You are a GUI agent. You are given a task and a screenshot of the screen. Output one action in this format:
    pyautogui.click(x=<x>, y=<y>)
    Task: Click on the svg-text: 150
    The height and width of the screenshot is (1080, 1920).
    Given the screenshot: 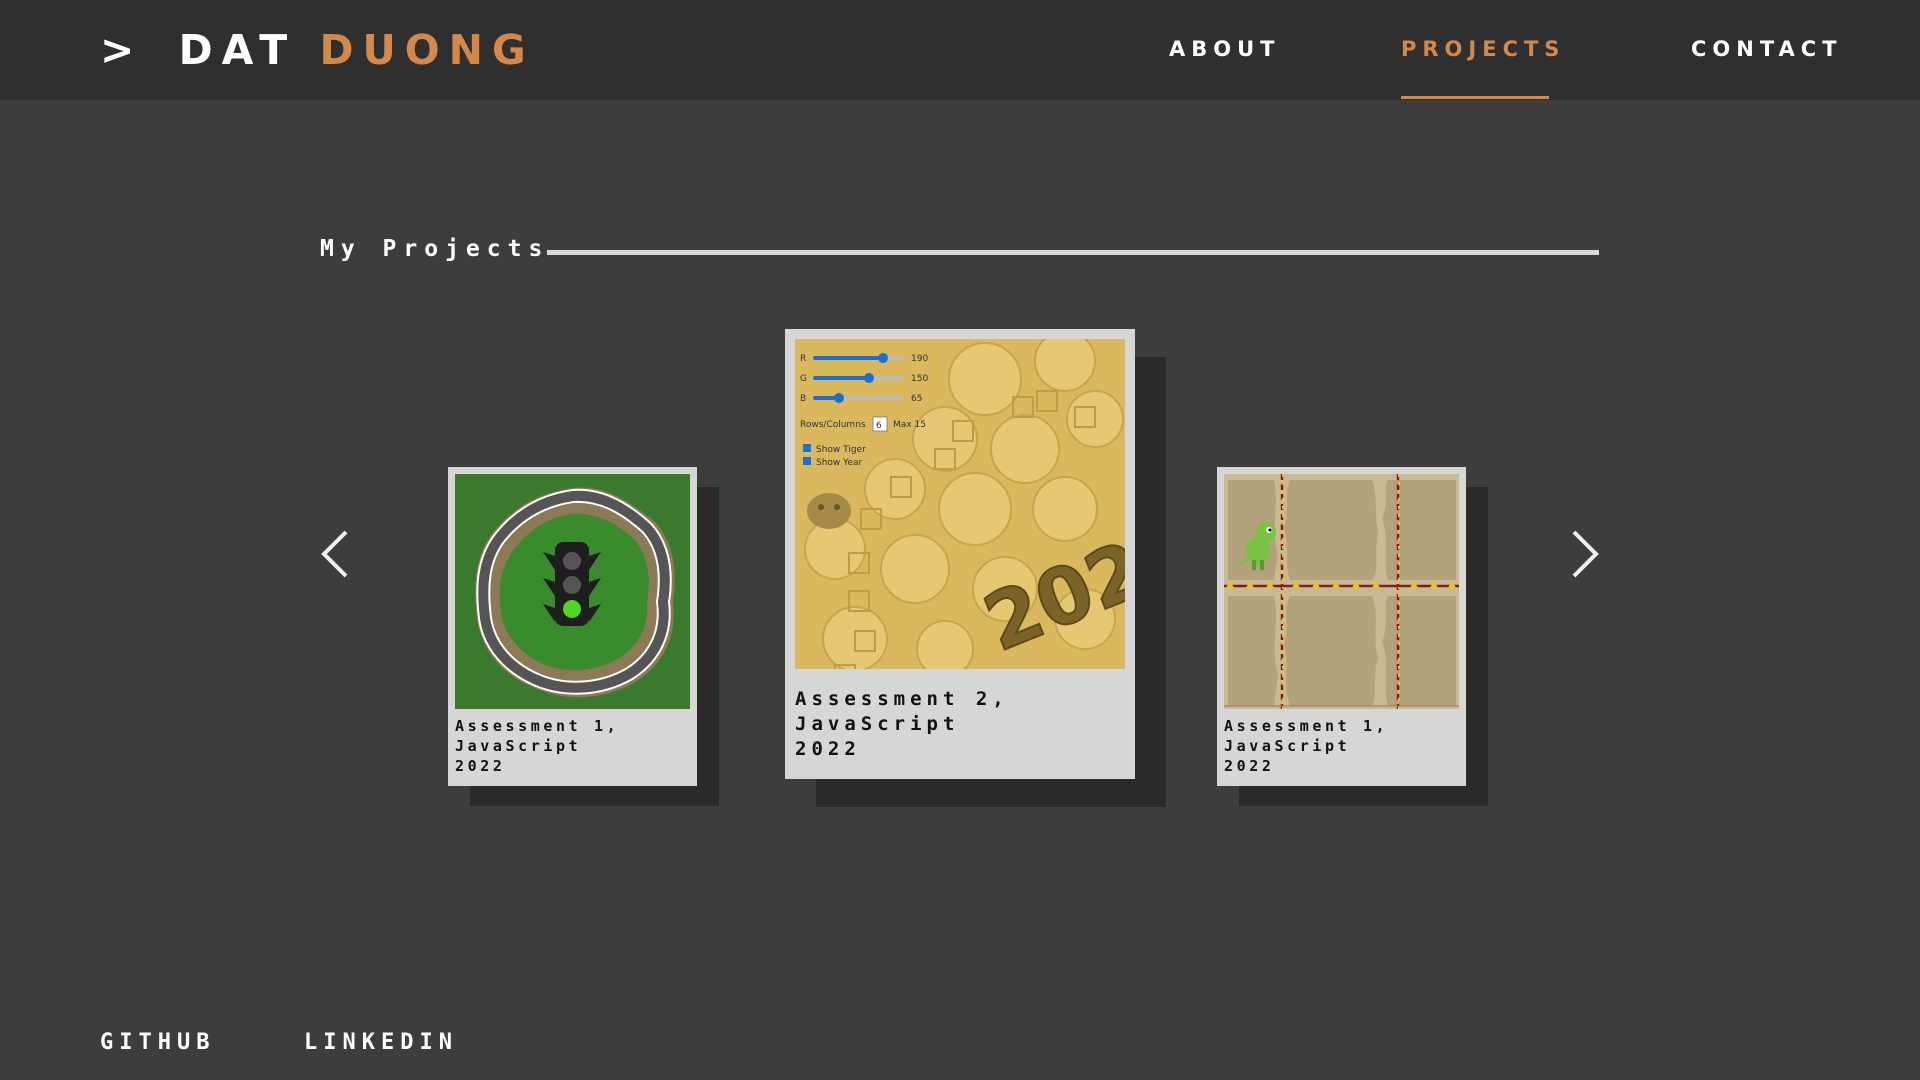 What is the action you would take?
    pyautogui.click(x=919, y=379)
    